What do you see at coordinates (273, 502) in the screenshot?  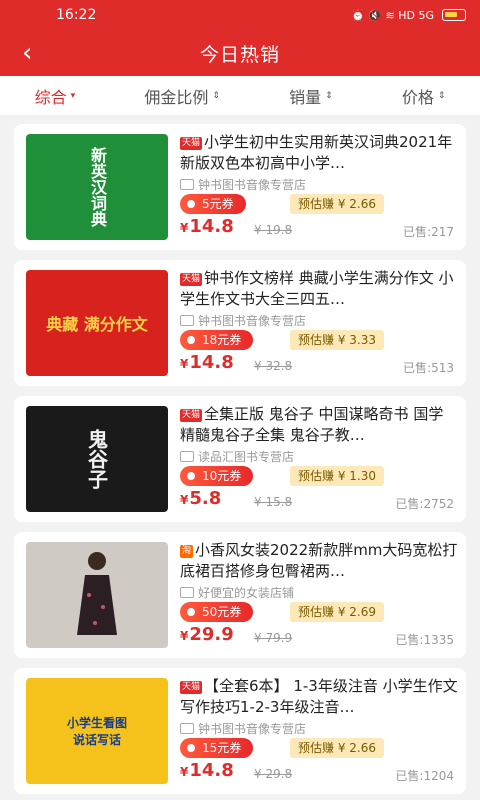 I see `original-price: ¥ 15.8` at bounding box center [273, 502].